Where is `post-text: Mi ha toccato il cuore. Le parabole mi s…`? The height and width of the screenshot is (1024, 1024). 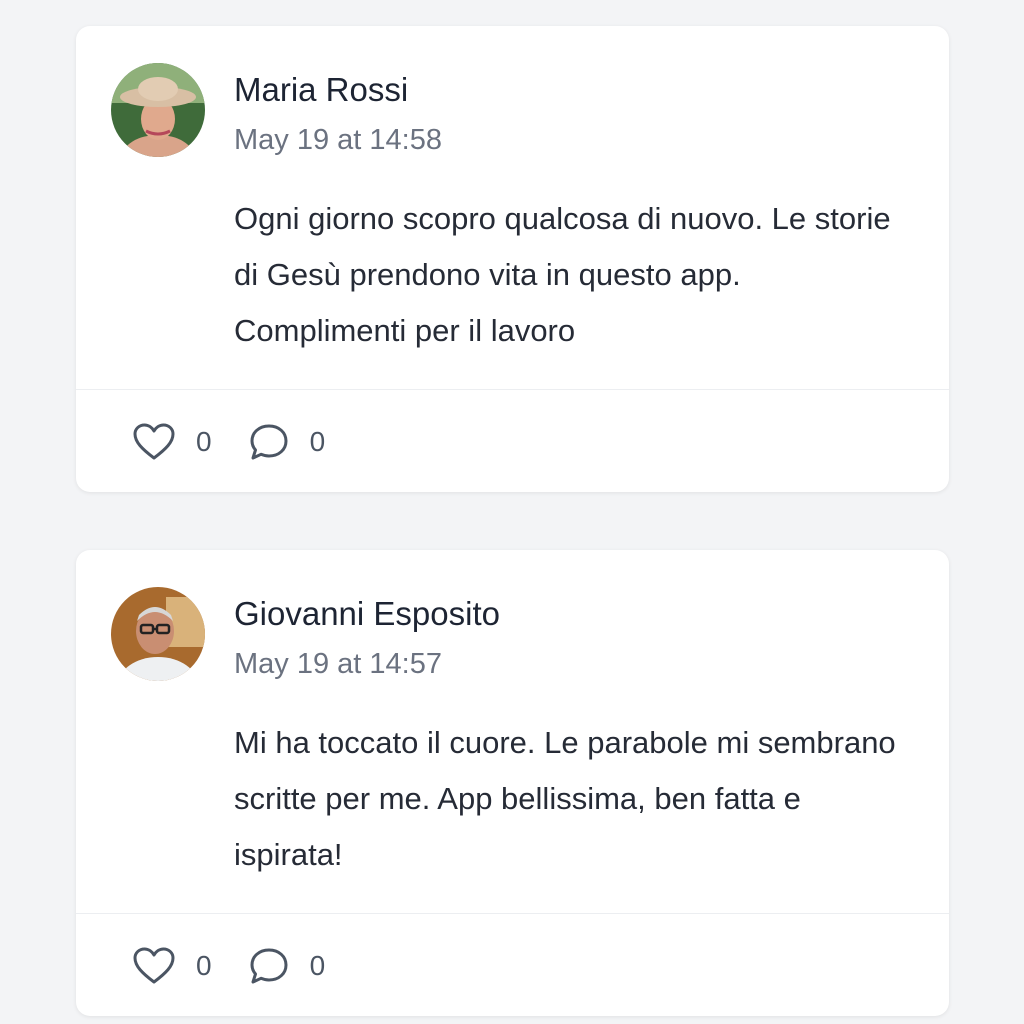 post-text: Mi ha toccato il cuore. Le parabole mi s… is located at coordinates (565, 798).